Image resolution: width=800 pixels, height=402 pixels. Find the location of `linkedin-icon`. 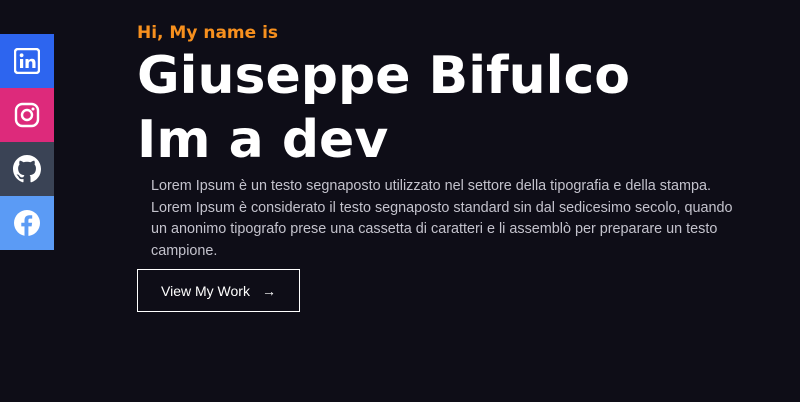

linkedin-icon is located at coordinates (27, 61).